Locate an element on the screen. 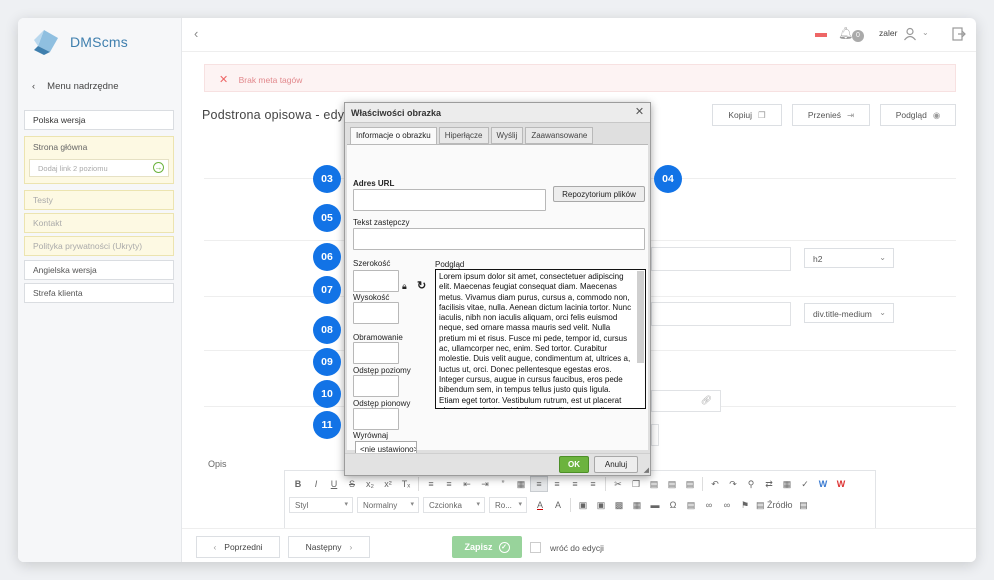 Image resolution: width=994 pixels, height=580 pixels. user-name: zaler is located at coordinates (888, 33).